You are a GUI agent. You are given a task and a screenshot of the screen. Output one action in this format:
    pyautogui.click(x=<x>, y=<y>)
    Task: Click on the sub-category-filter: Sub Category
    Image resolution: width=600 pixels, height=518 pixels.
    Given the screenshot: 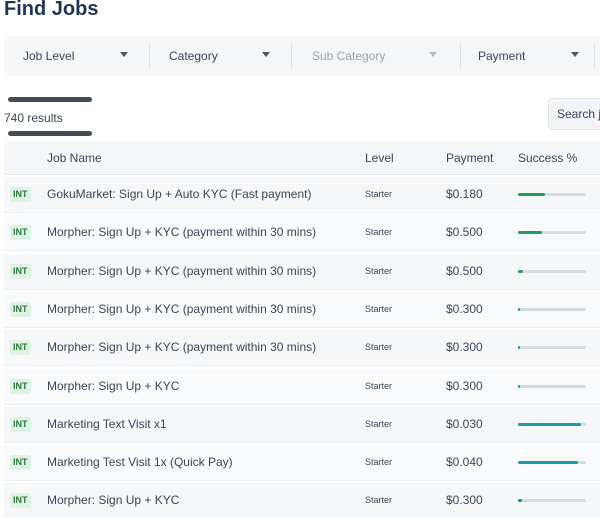 What is the action you would take?
    pyautogui.click(x=376, y=56)
    